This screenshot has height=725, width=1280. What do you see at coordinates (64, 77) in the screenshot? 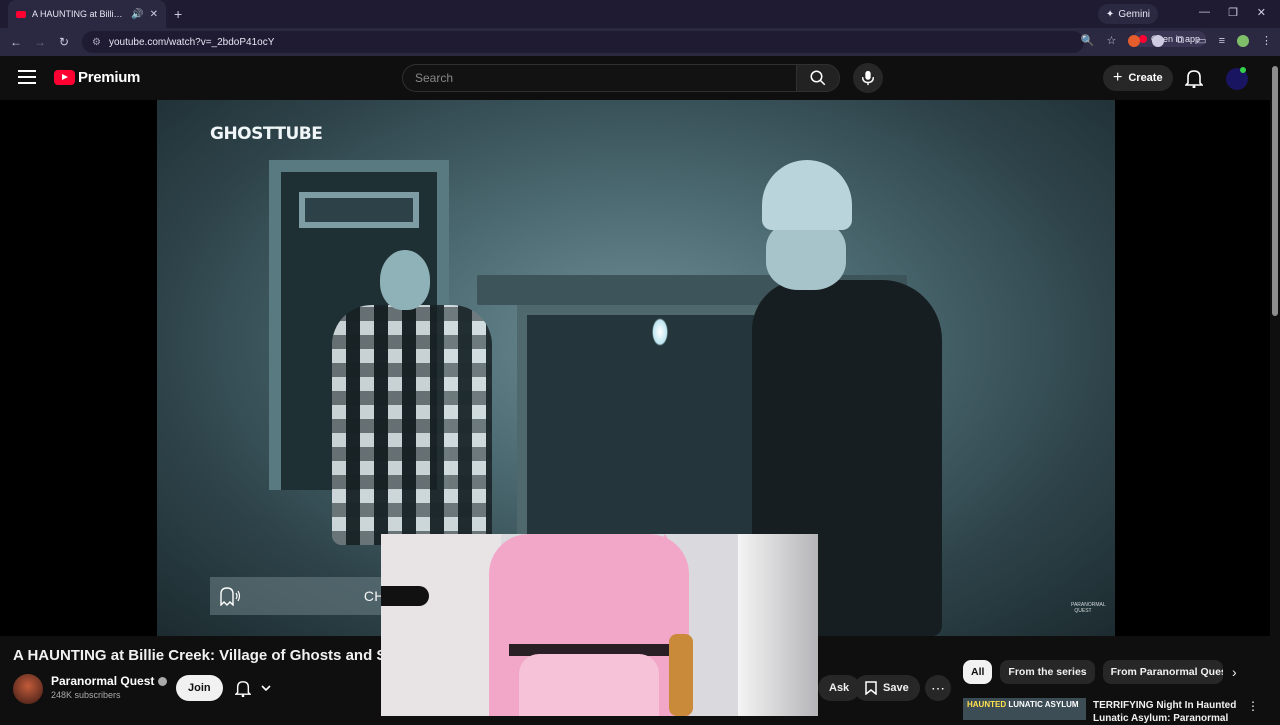
I see `youtube-play-icon` at bounding box center [64, 77].